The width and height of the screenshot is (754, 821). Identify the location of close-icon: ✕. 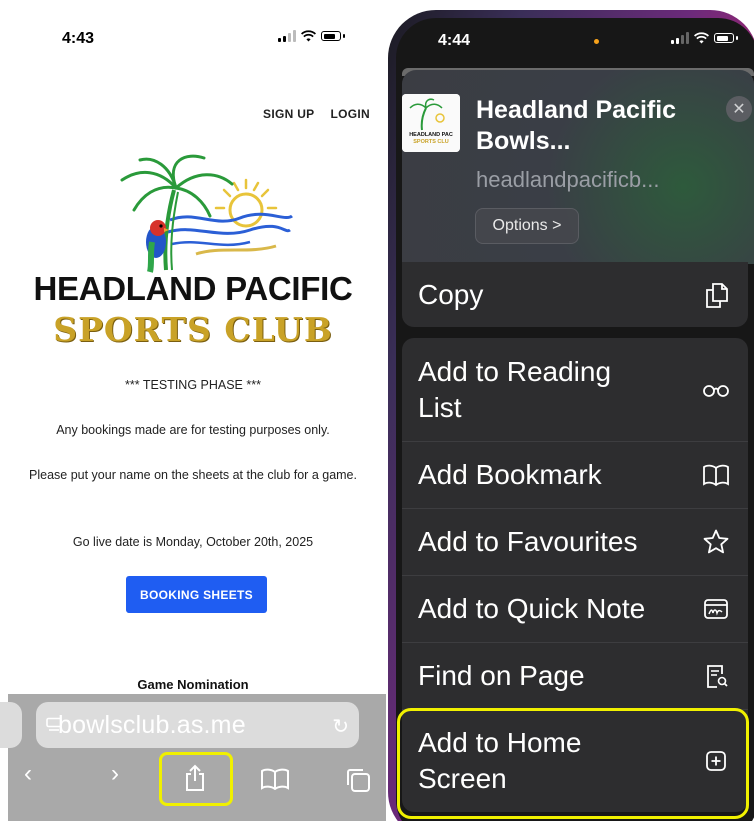
(739, 109).